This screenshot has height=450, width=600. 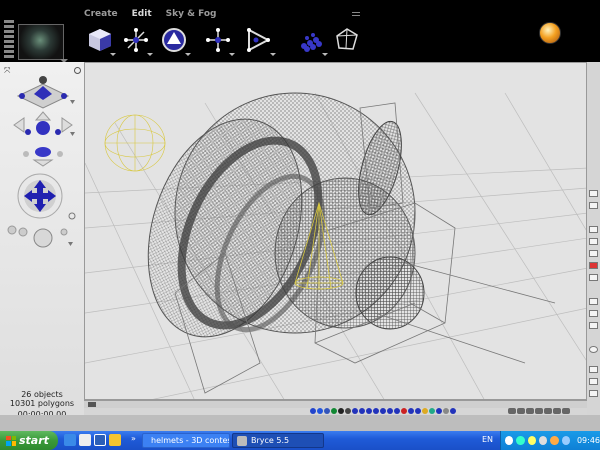 What do you see at coordinates (43, 157) in the screenshot?
I see `camera-zoom-icon` at bounding box center [43, 157].